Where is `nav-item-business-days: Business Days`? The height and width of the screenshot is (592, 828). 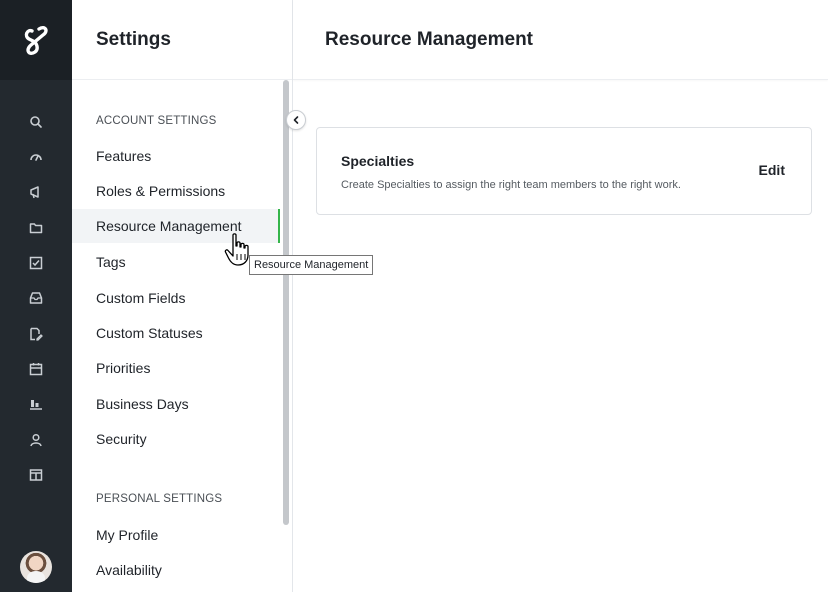 nav-item-business-days: Business Days is located at coordinates (176, 404).